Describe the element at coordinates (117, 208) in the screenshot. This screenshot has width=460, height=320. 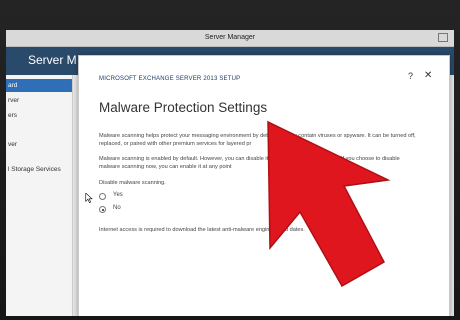
I see `radio-no-label: No` at that location.